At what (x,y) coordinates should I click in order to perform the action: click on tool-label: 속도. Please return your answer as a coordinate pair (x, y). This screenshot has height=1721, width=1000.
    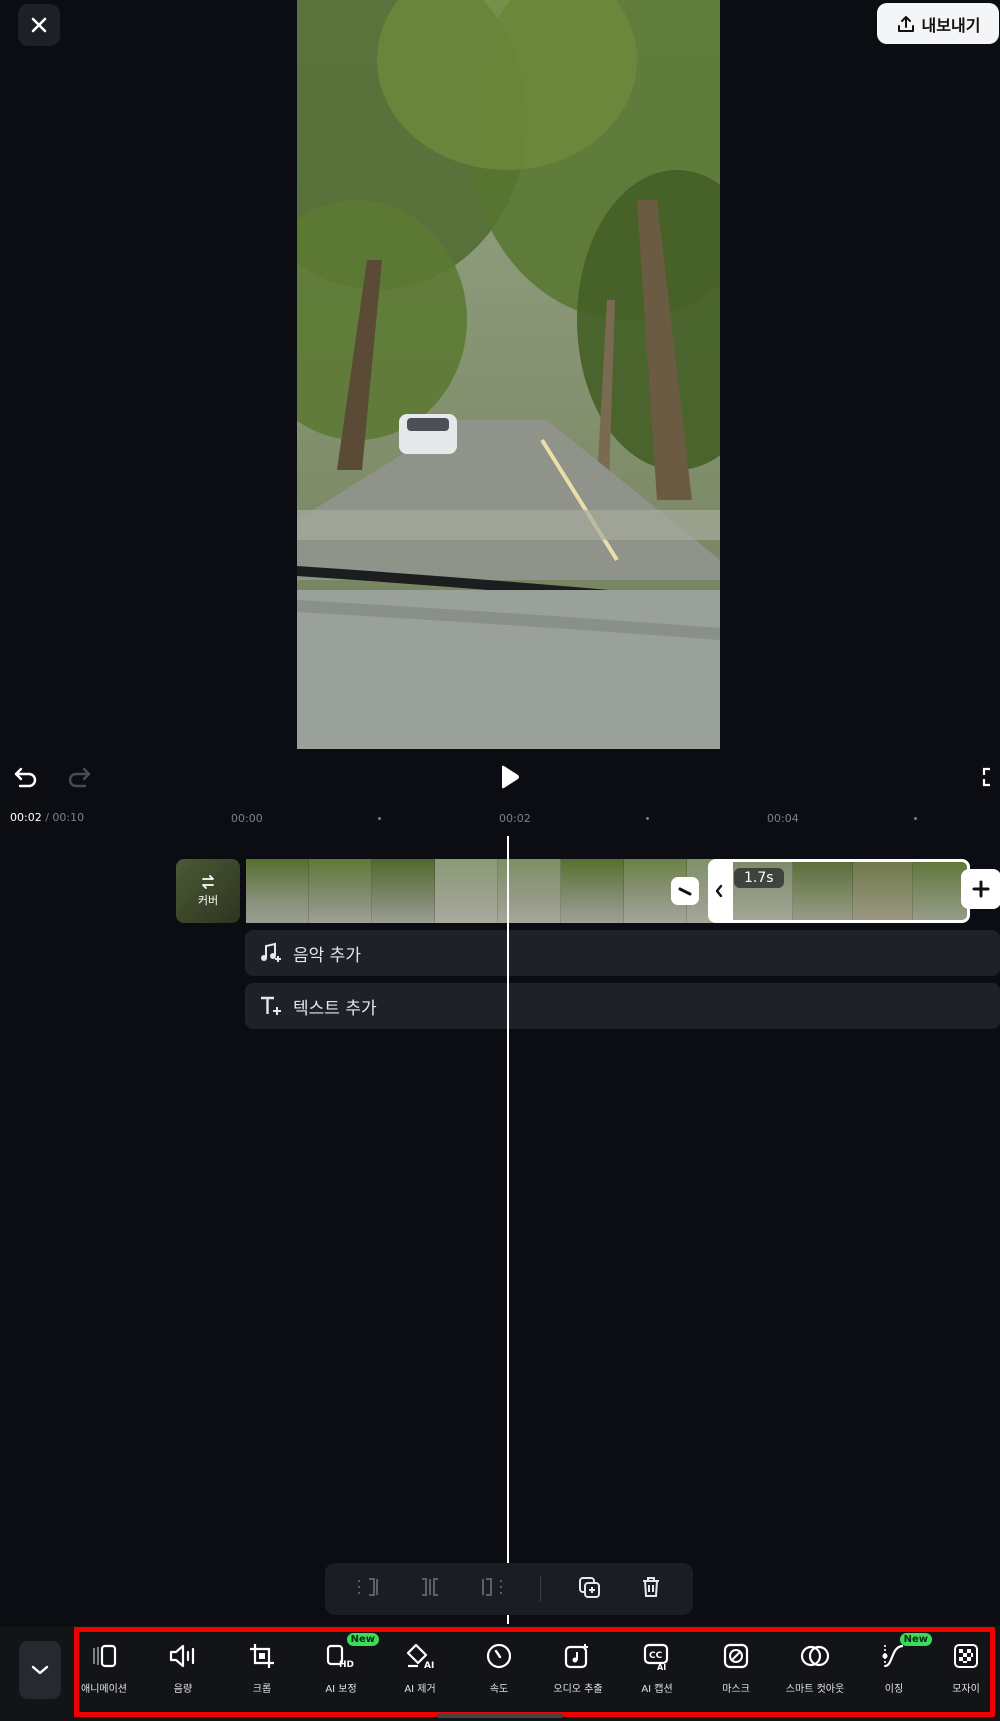
    Looking at the image, I should click on (499, 1689).